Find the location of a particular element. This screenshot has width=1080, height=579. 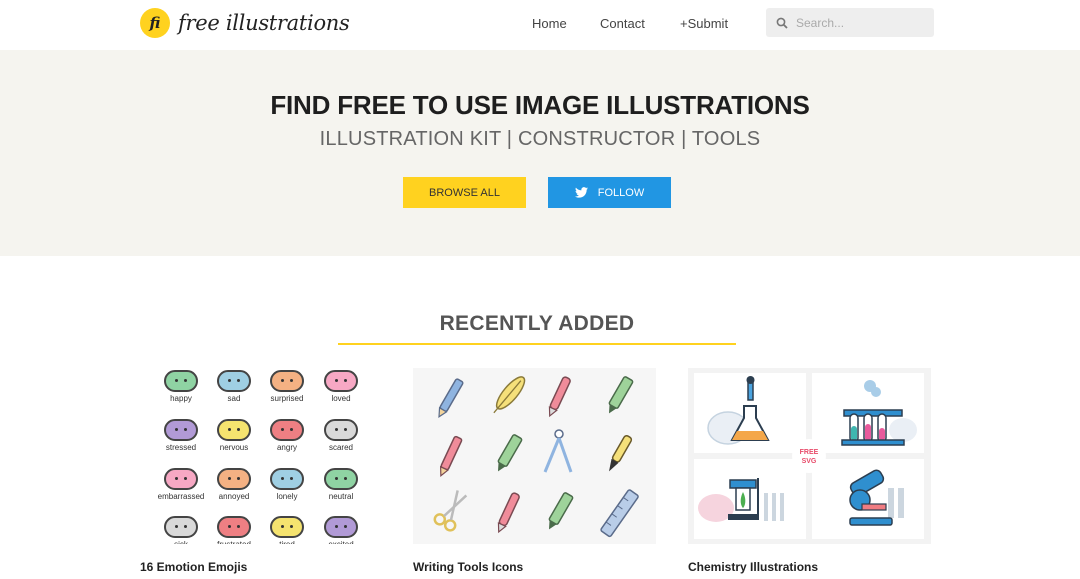

nav-home-link: Home is located at coordinates (549, 23).